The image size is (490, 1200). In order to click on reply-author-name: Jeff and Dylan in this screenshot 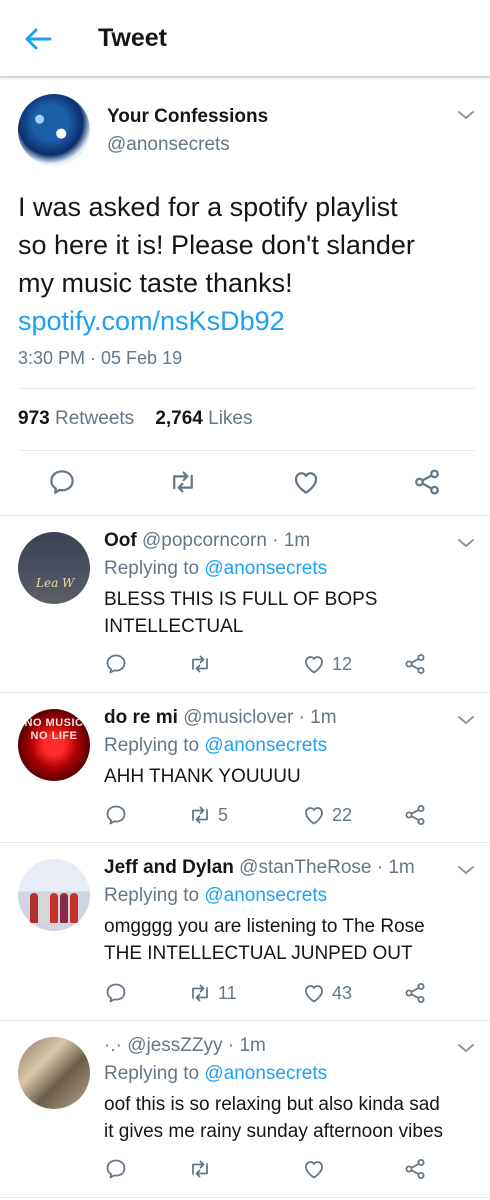, I will do `click(169, 867)`.